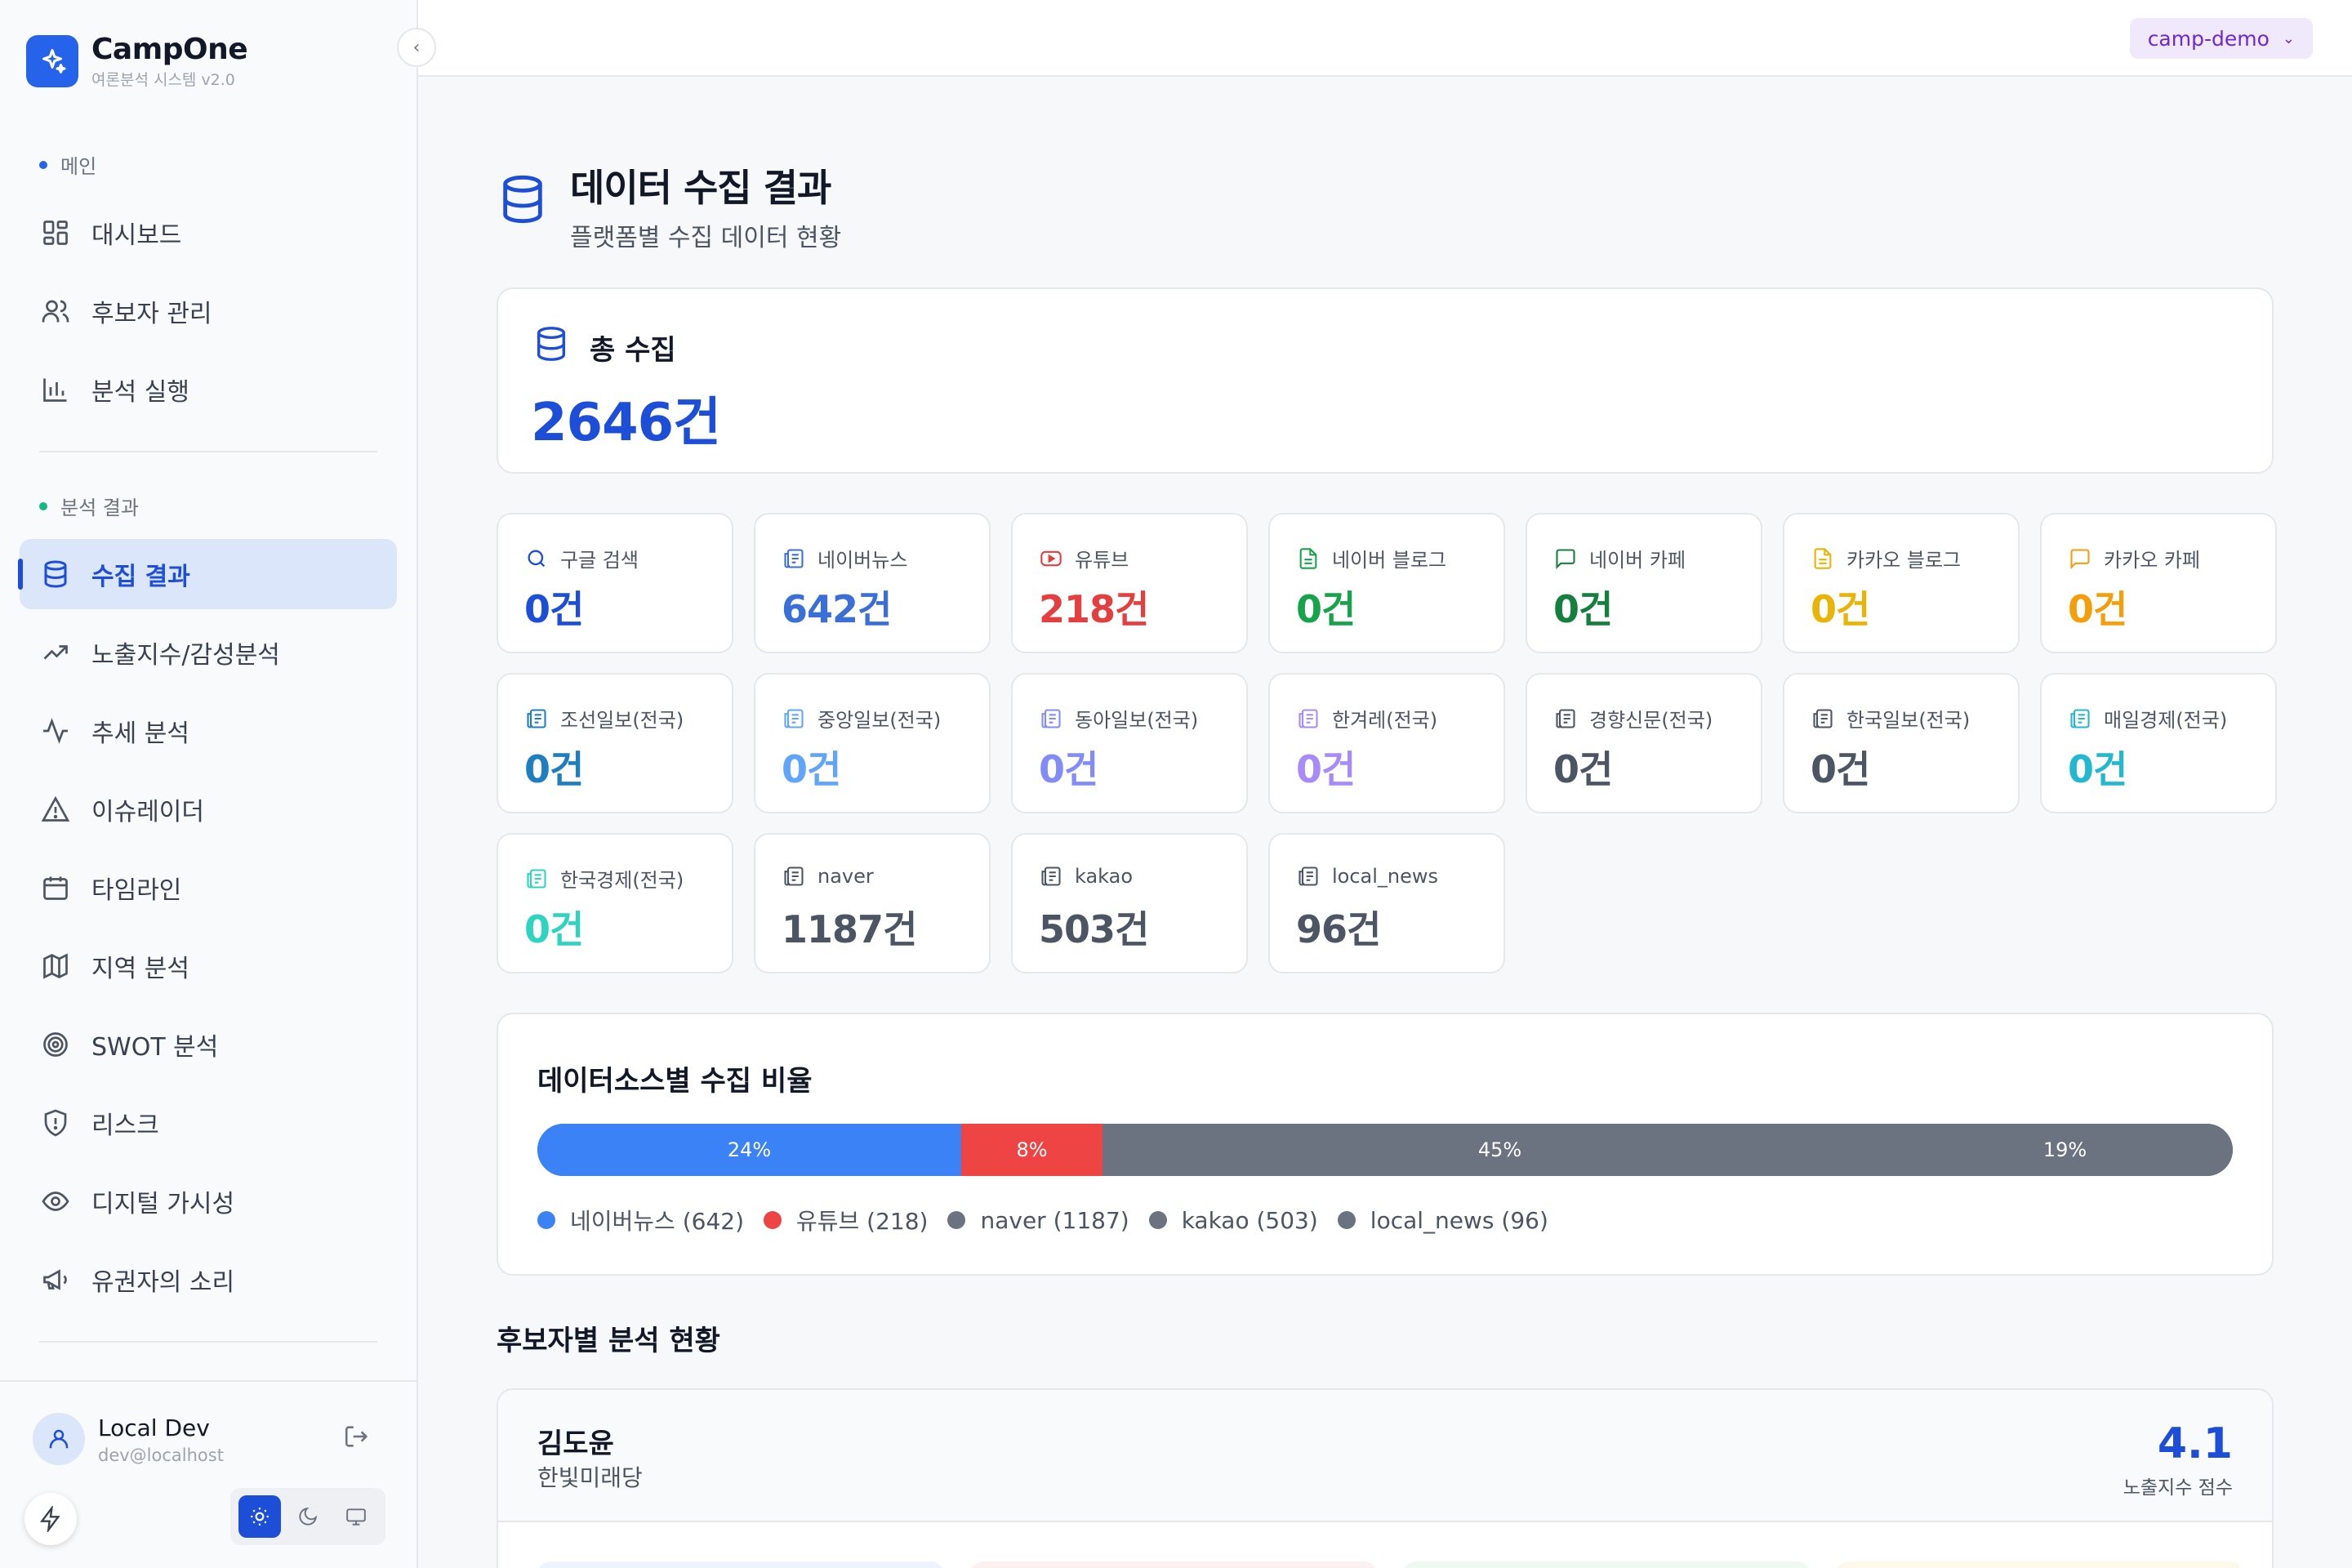 This screenshot has width=2352, height=1568. Describe the element at coordinates (43, 164) in the screenshot. I see `section-dot` at that location.